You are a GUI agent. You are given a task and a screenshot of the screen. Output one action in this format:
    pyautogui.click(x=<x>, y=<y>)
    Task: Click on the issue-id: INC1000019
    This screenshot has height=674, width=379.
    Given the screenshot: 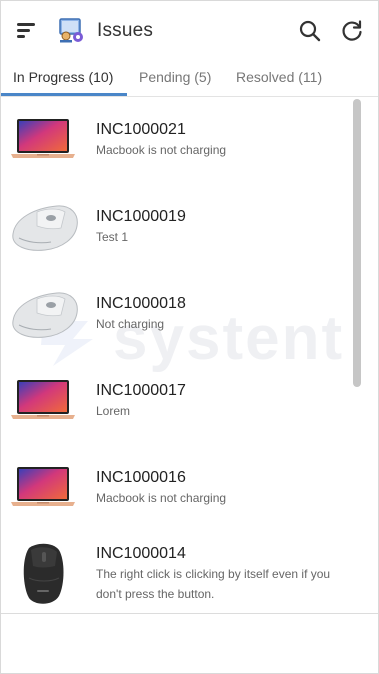 What is the action you would take?
    pyautogui.click(x=141, y=216)
    